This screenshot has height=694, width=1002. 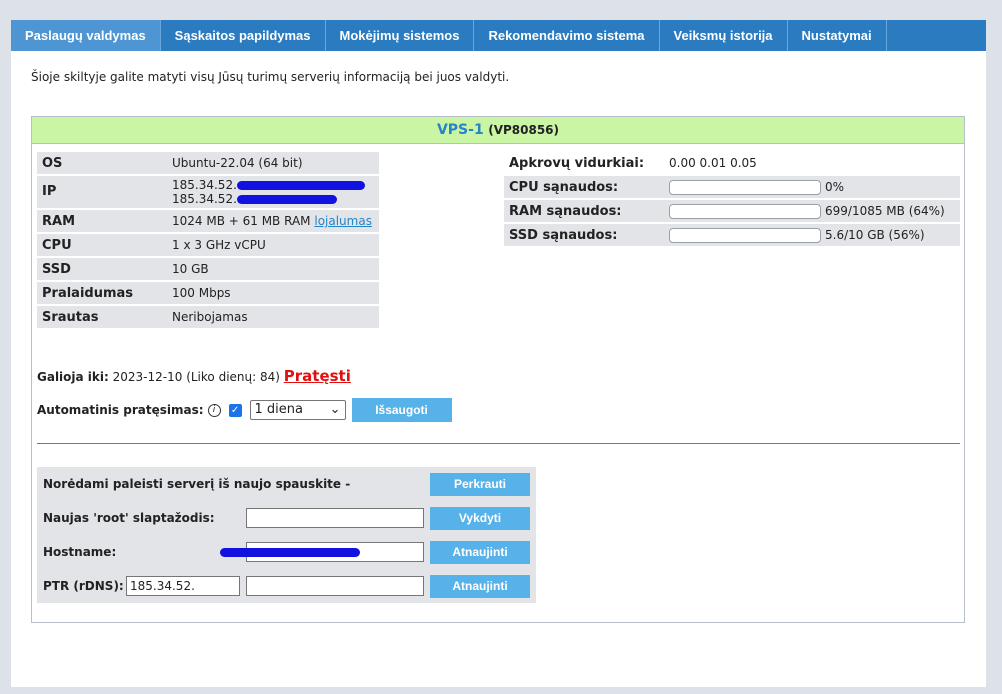 What do you see at coordinates (273, 293) in the screenshot?
I see `spec-value: 100 Mbps` at bounding box center [273, 293].